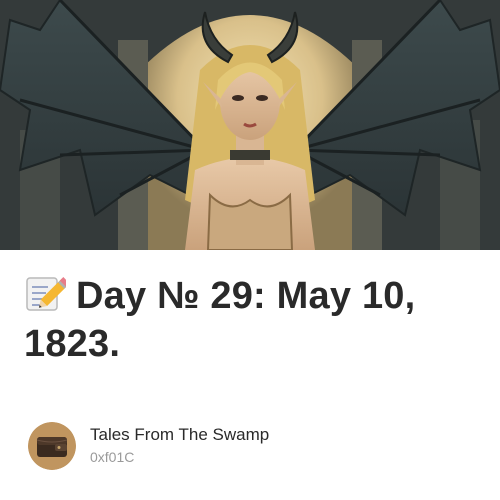  Describe the element at coordinates (47, 294) in the screenshot. I see `memo-pencil-icon` at that location.